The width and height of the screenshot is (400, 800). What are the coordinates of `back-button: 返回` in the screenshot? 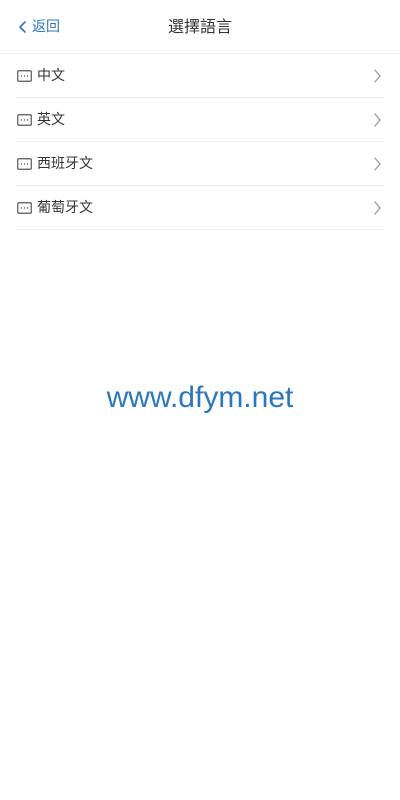 It's located at (39, 27).